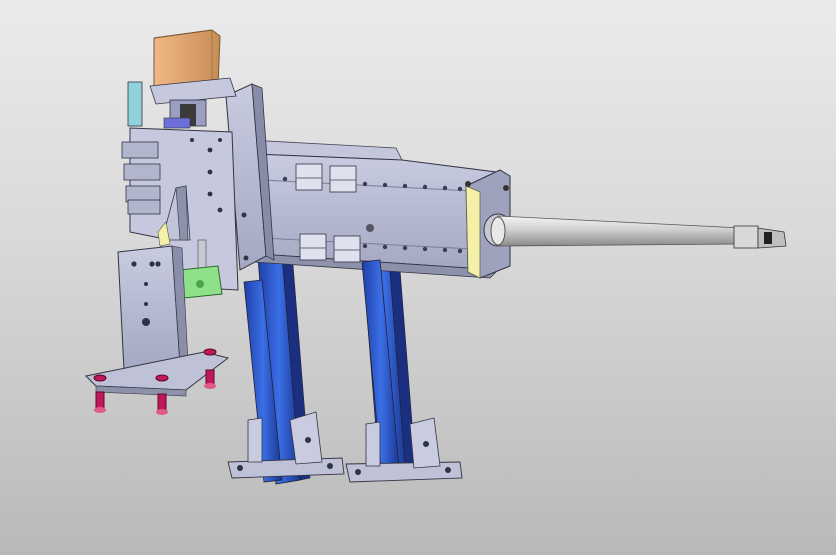 The width and height of the screenshot is (836, 555). Describe the element at coordinates (182, 103) in the screenshot. I see `motor-mount` at that location.